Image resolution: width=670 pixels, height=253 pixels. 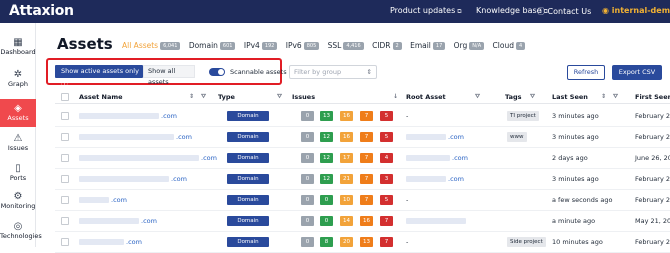 What do you see at coordinates (426, 97) in the screenshot?
I see `col-root-asset: Root Asset` at bounding box center [426, 97].